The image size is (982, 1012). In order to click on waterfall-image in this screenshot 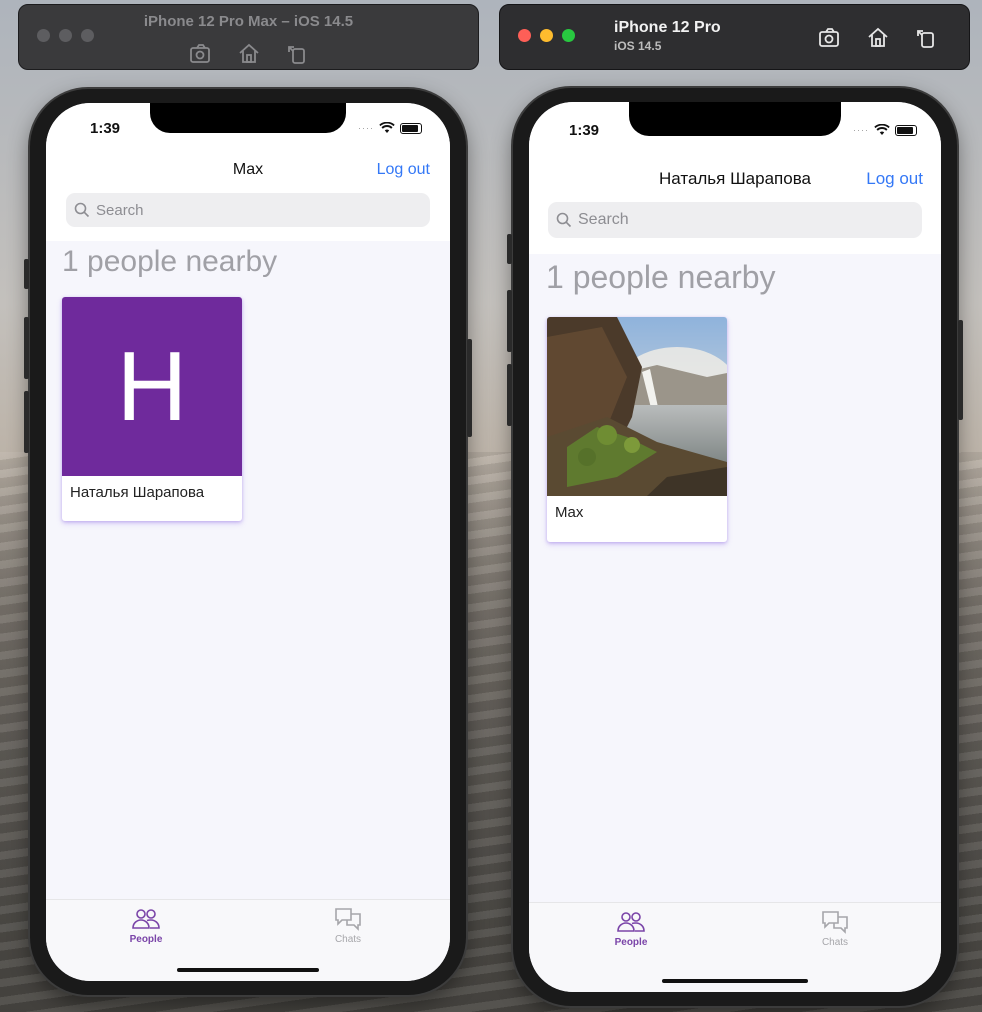, I will do `click(637, 406)`.